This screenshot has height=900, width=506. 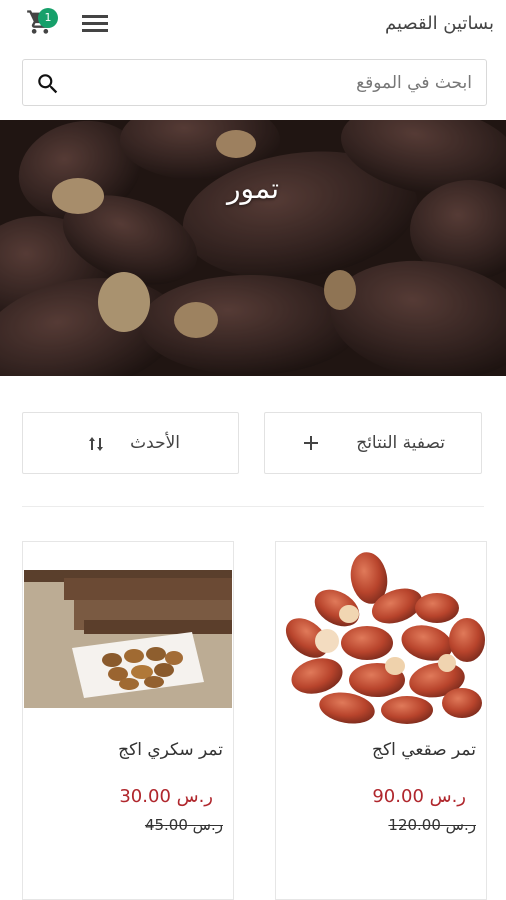 I want to click on product-old-price: ر.س 120.00, so click(x=432, y=825).